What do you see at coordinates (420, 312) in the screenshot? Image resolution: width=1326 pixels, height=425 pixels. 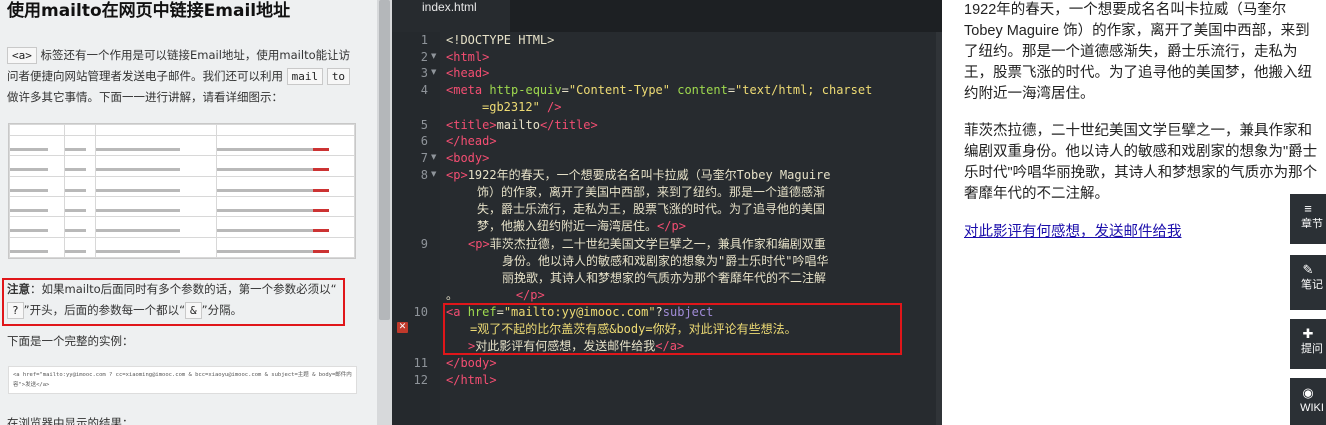 I see `line-number: 10` at bounding box center [420, 312].